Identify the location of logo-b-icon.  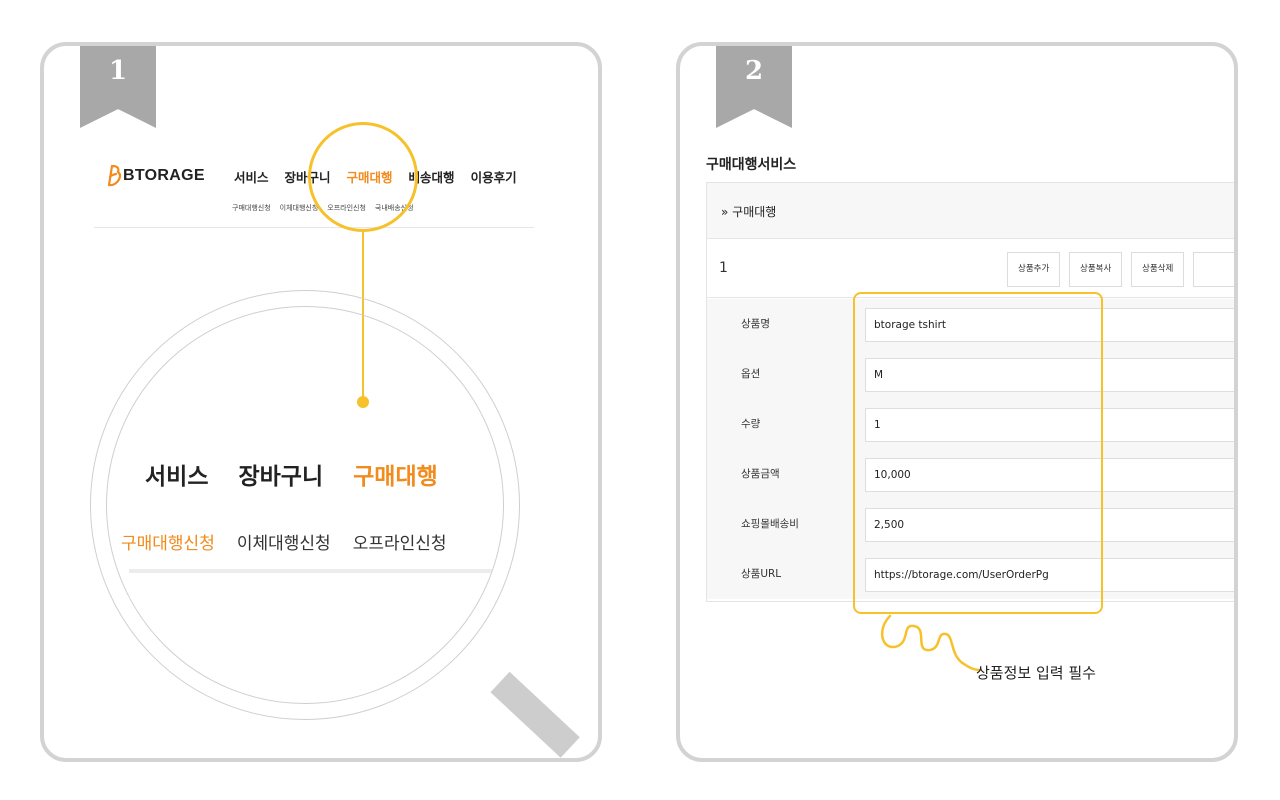
(114, 175).